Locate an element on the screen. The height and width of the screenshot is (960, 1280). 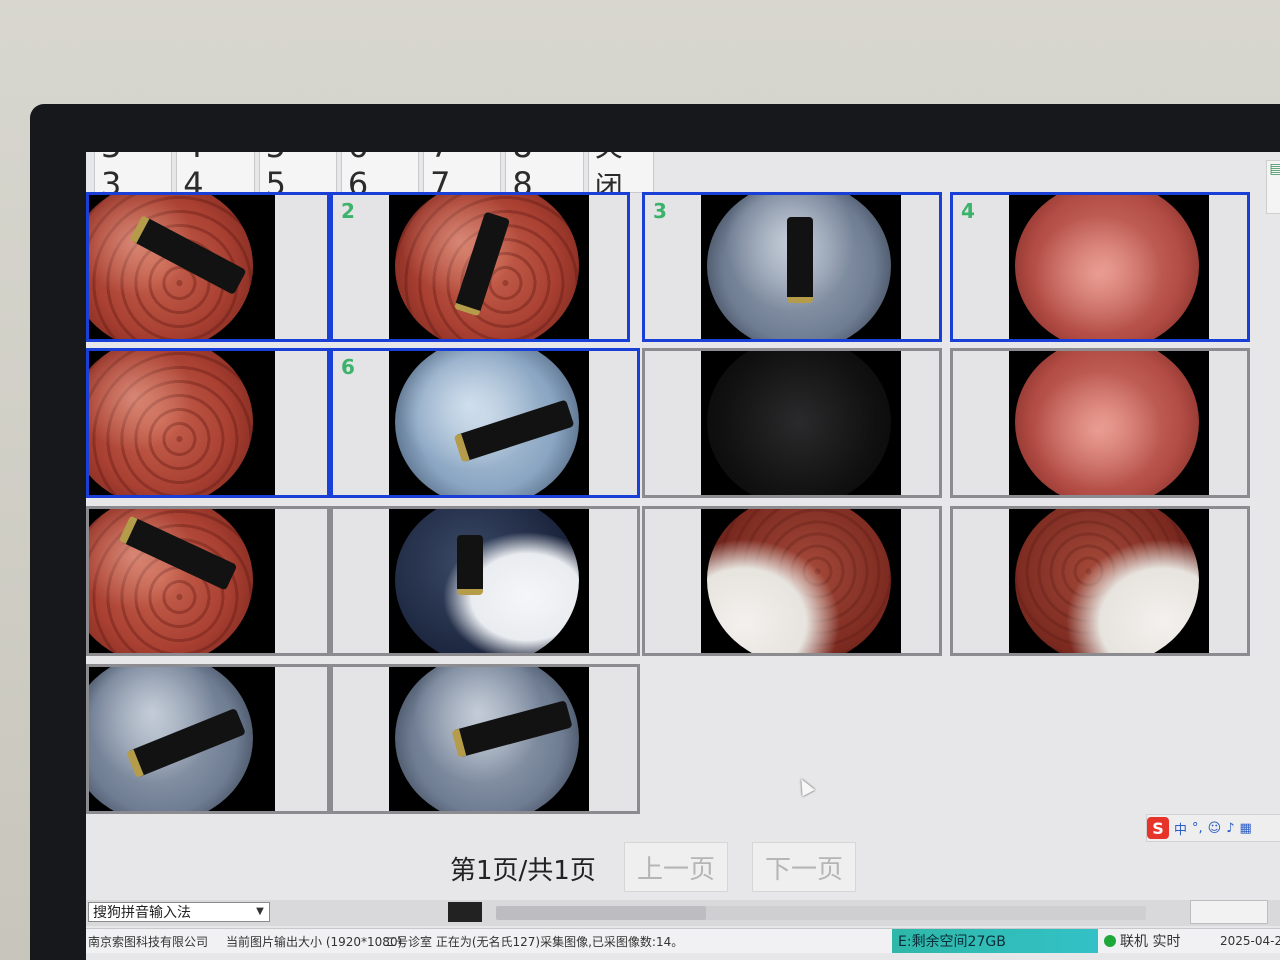
punctuation-icon: °, is located at coordinates (1197, 828).